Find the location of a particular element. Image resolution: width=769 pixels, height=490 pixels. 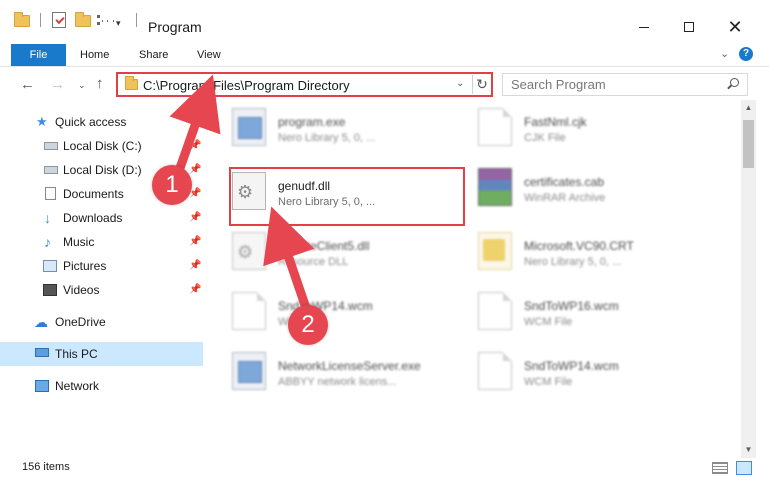

sidebar-item-label: Downloads is located at coordinates (93, 218).